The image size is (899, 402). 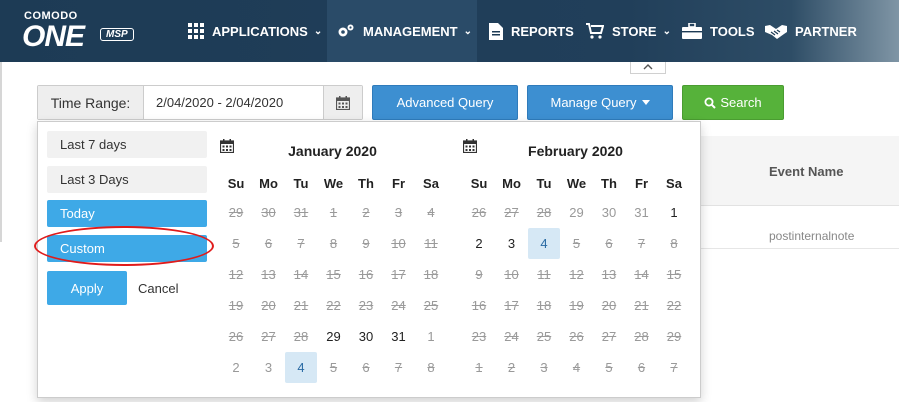 What do you see at coordinates (741, 102) in the screenshot?
I see `search-label: Search` at bounding box center [741, 102].